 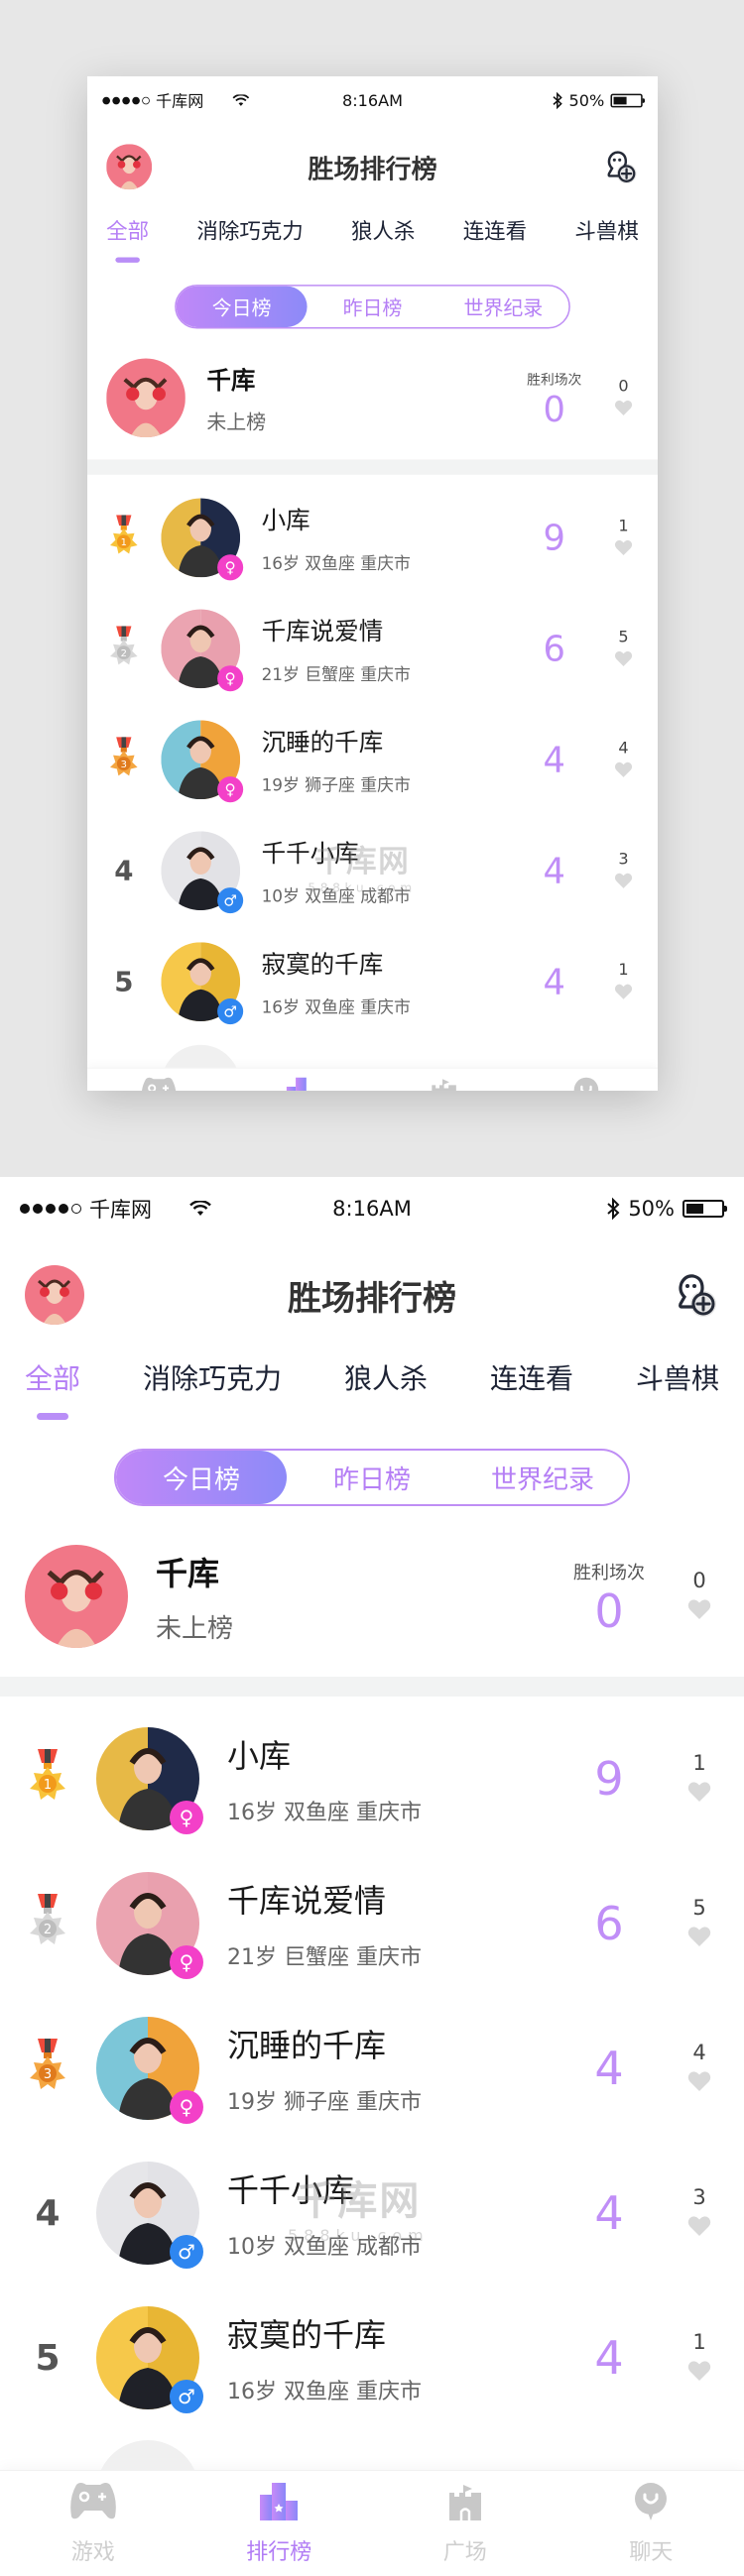 What do you see at coordinates (372, 1298) in the screenshot?
I see `page-title: 胜场排行榜` at bounding box center [372, 1298].